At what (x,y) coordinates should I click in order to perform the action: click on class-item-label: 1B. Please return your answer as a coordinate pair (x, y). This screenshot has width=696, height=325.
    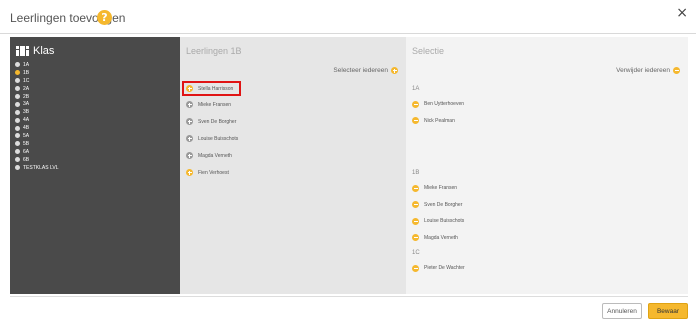
    Looking at the image, I should click on (26, 72).